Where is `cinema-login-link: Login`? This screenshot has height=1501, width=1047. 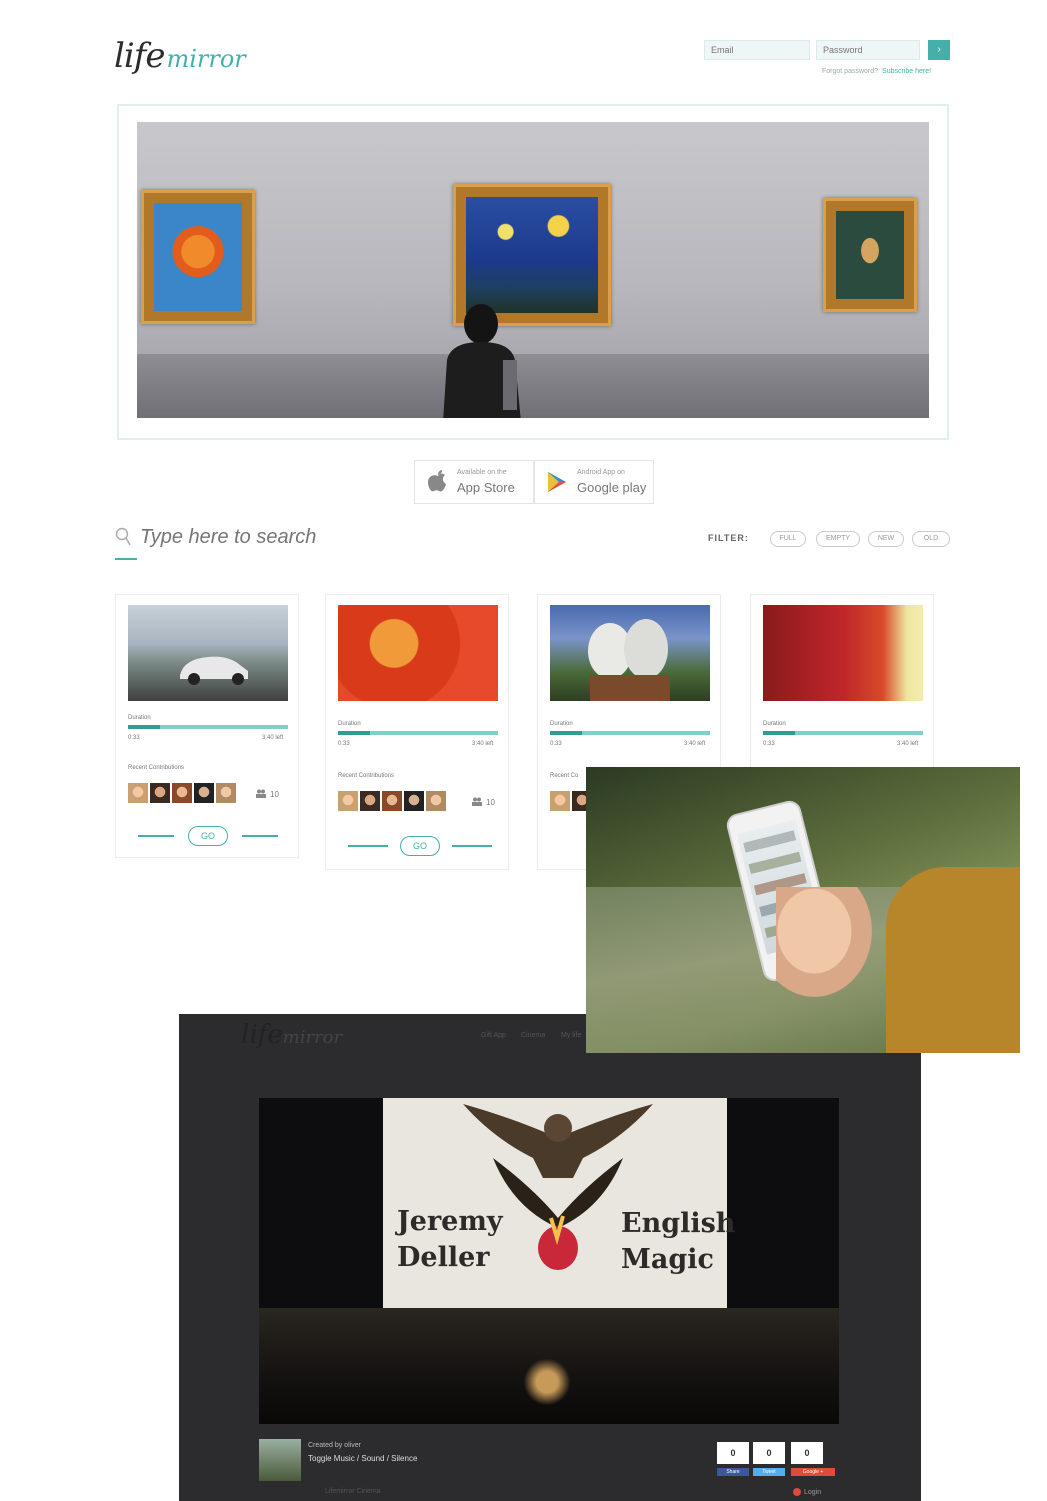
cinema-login-link: Login is located at coordinates (807, 1492).